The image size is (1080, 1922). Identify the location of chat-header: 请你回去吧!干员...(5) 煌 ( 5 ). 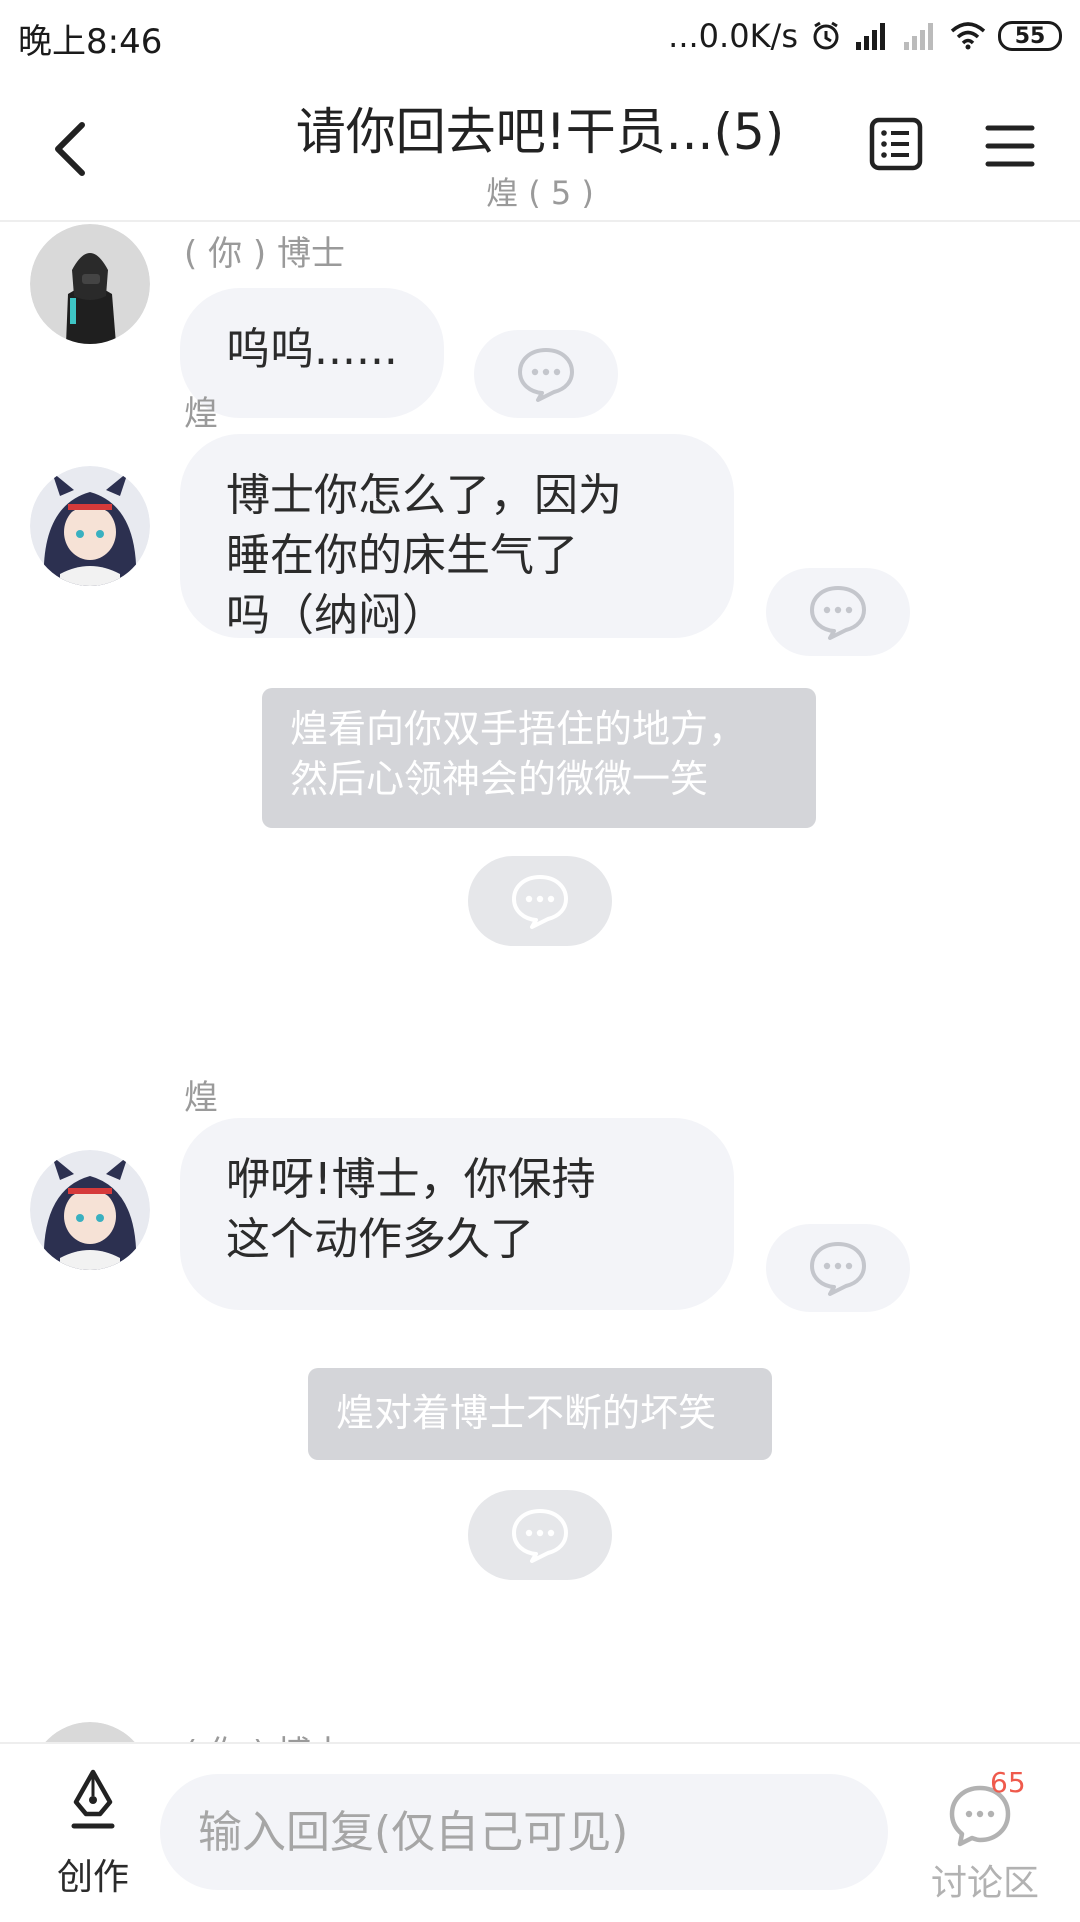
(540, 149).